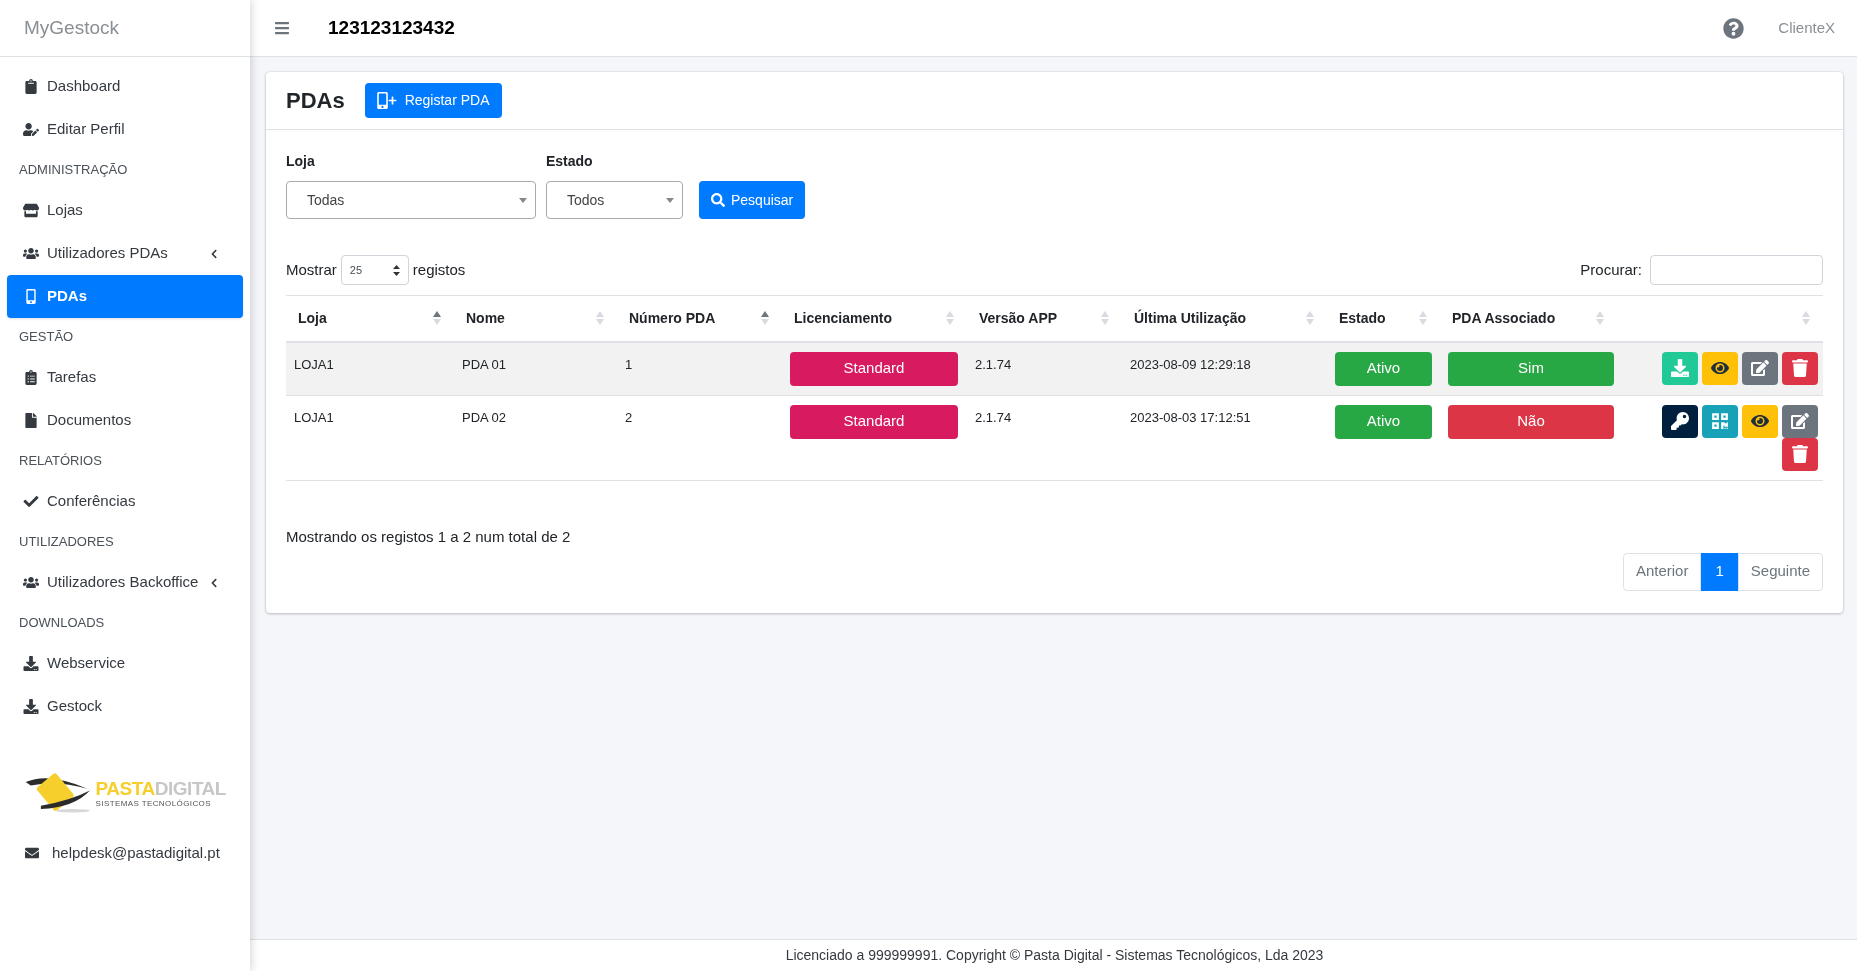 The image size is (1857, 971). Describe the element at coordinates (125, 377) in the screenshot. I see `sidebar-item: Tarefas` at that location.